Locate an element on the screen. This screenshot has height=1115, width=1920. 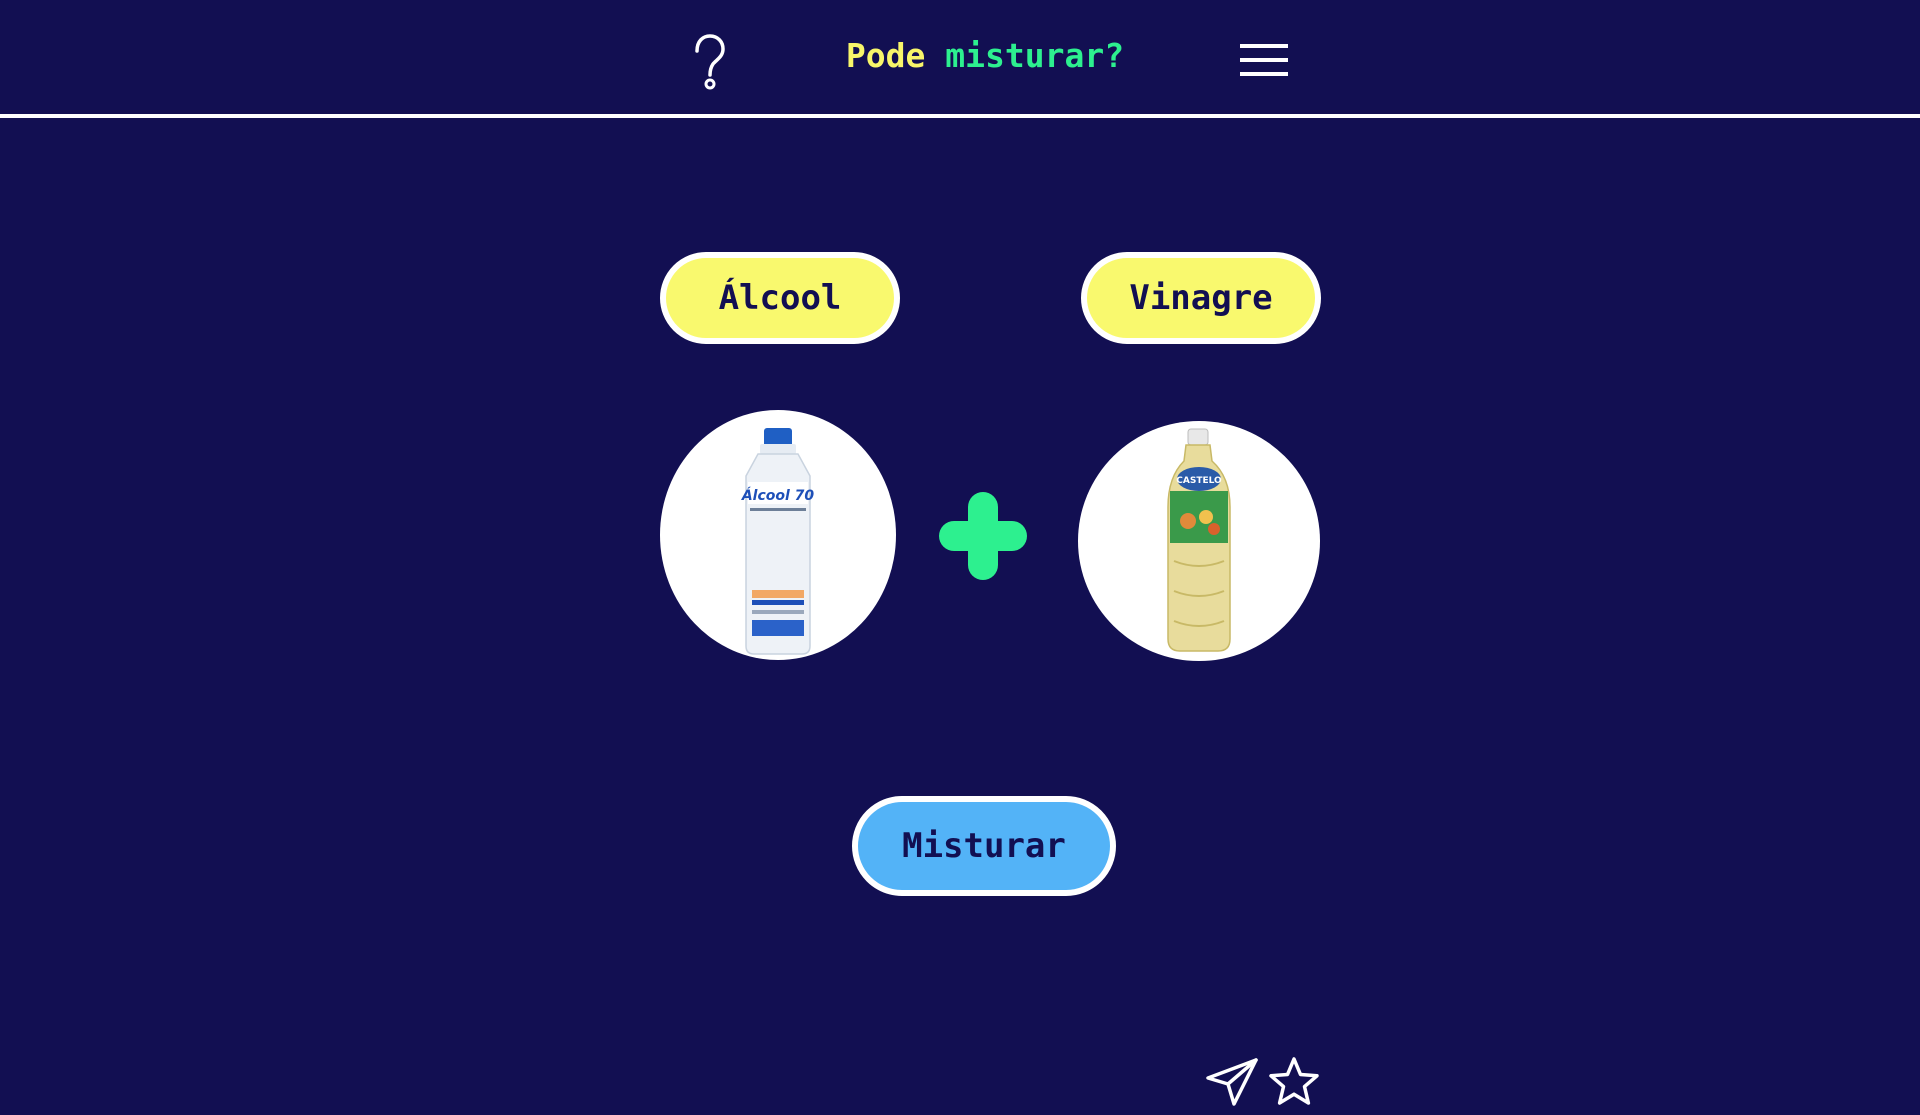
alcohol-bottle-image: Álcool 70 is located at coordinates (778, 541).